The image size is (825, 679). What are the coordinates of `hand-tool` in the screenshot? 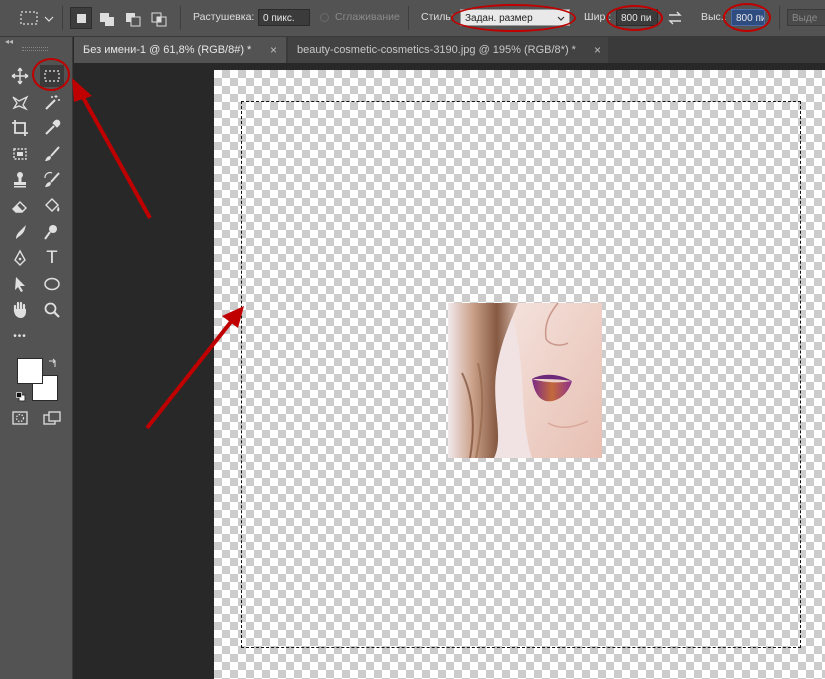 It's located at (20, 310).